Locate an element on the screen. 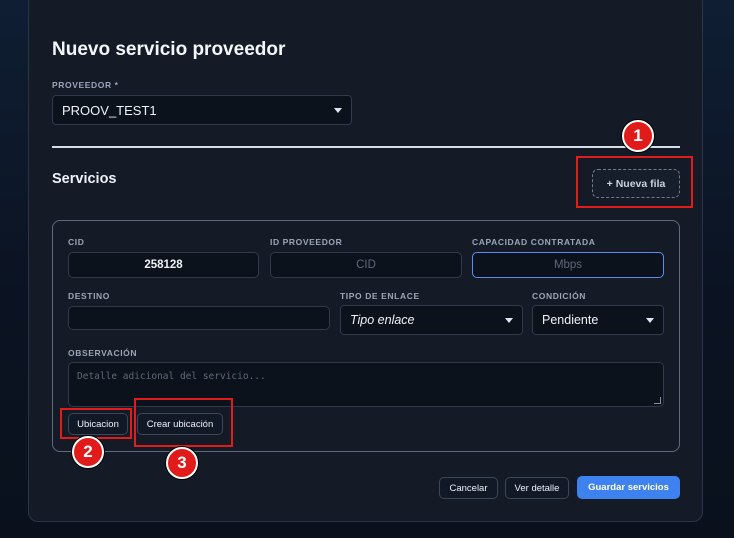 Image resolution: width=734 pixels, height=538 pixels. save-services-button: Guardar servicios is located at coordinates (628, 487).